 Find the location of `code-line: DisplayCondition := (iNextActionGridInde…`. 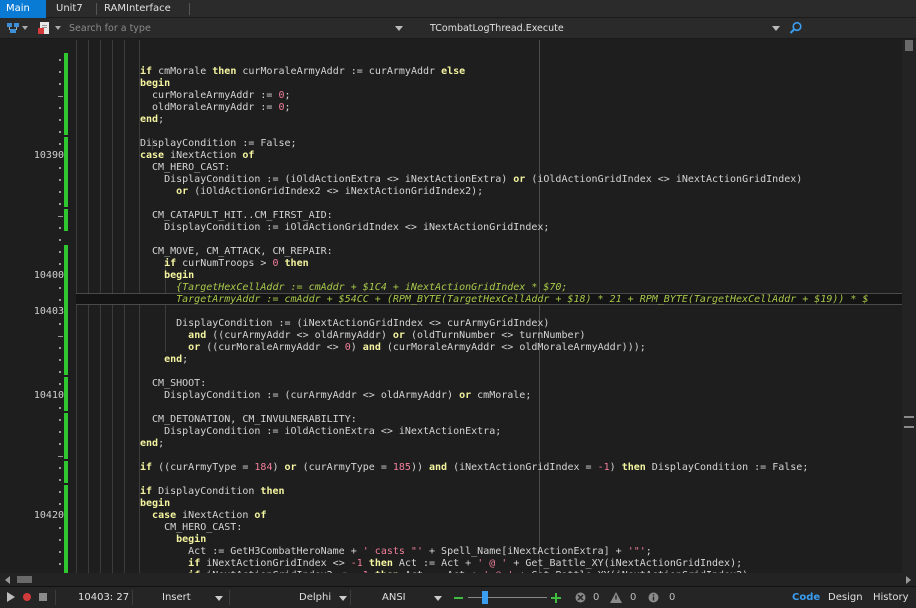

code-line: DisplayCondition := (iNextActionGridInde… is located at coordinates (344, 324).